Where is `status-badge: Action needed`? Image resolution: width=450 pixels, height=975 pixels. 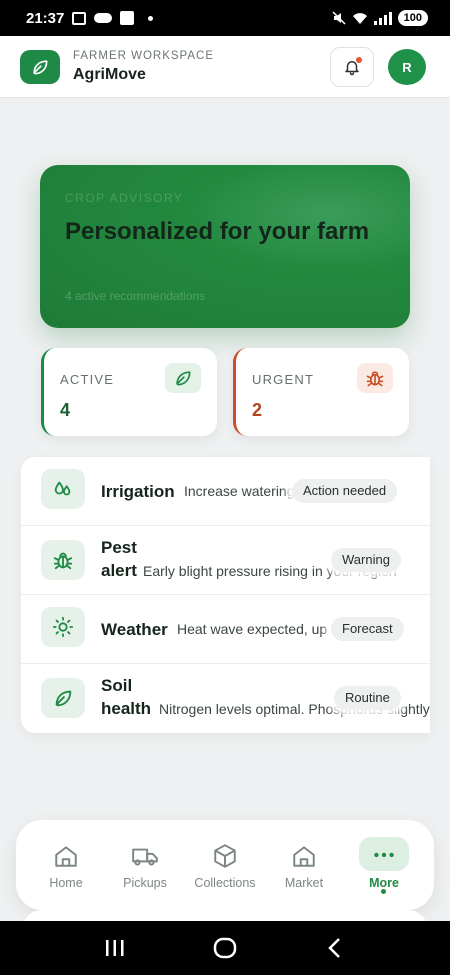 status-badge: Action needed is located at coordinates (345, 491).